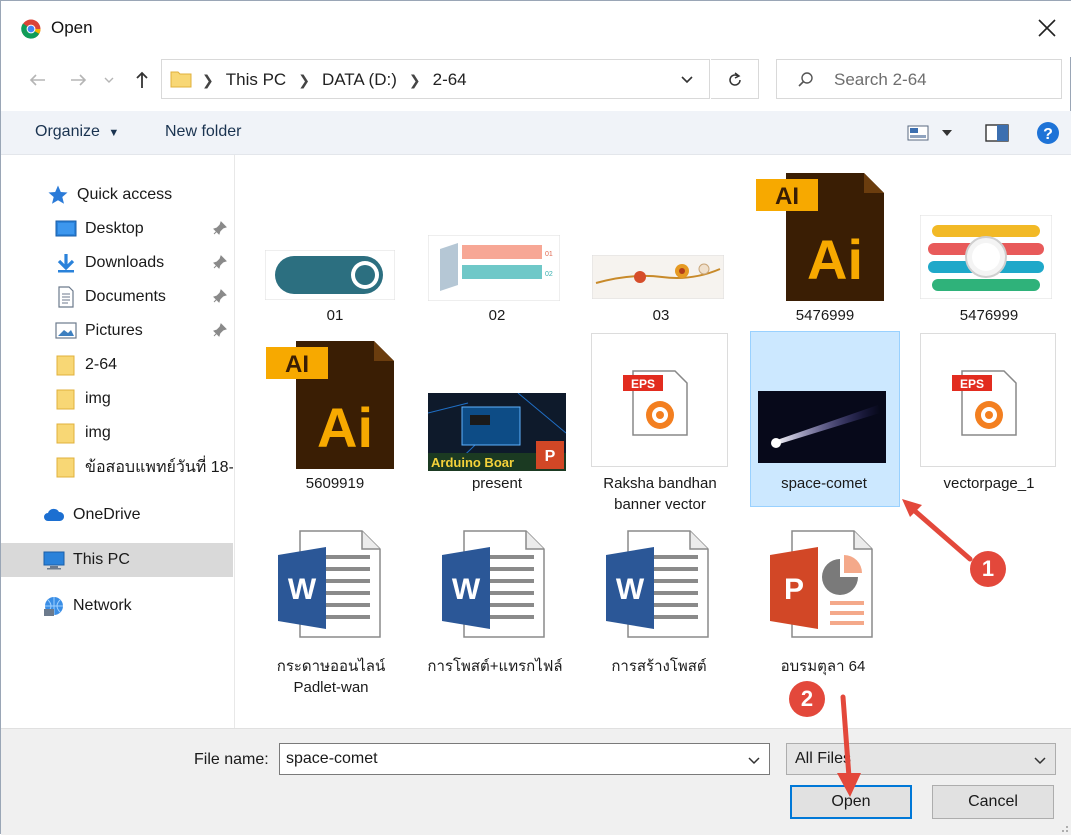  What do you see at coordinates (117, 560) in the screenshot?
I see `nav-this-pc: This PC` at bounding box center [117, 560].